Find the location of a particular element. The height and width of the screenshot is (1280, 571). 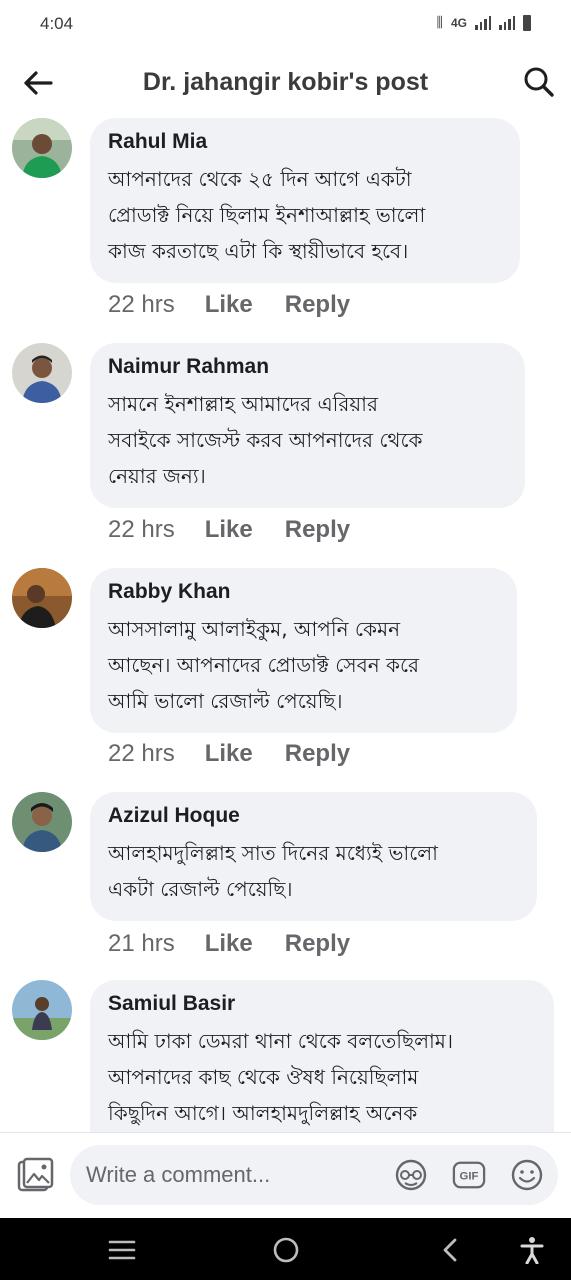

gif-label: GIF is located at coordinates (469, 1177).